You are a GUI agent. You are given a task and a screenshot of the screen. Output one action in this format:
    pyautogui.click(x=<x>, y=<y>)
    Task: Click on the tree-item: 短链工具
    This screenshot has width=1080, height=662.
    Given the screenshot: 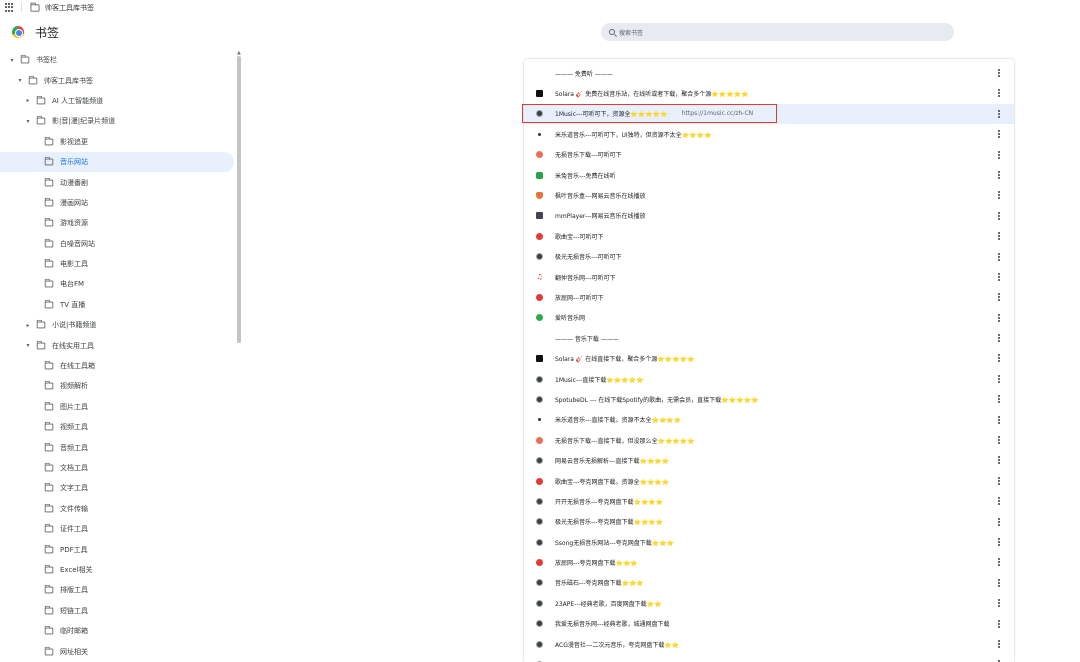 What is the action you would take?
    pyautogui.click(x=118, y=611)
    